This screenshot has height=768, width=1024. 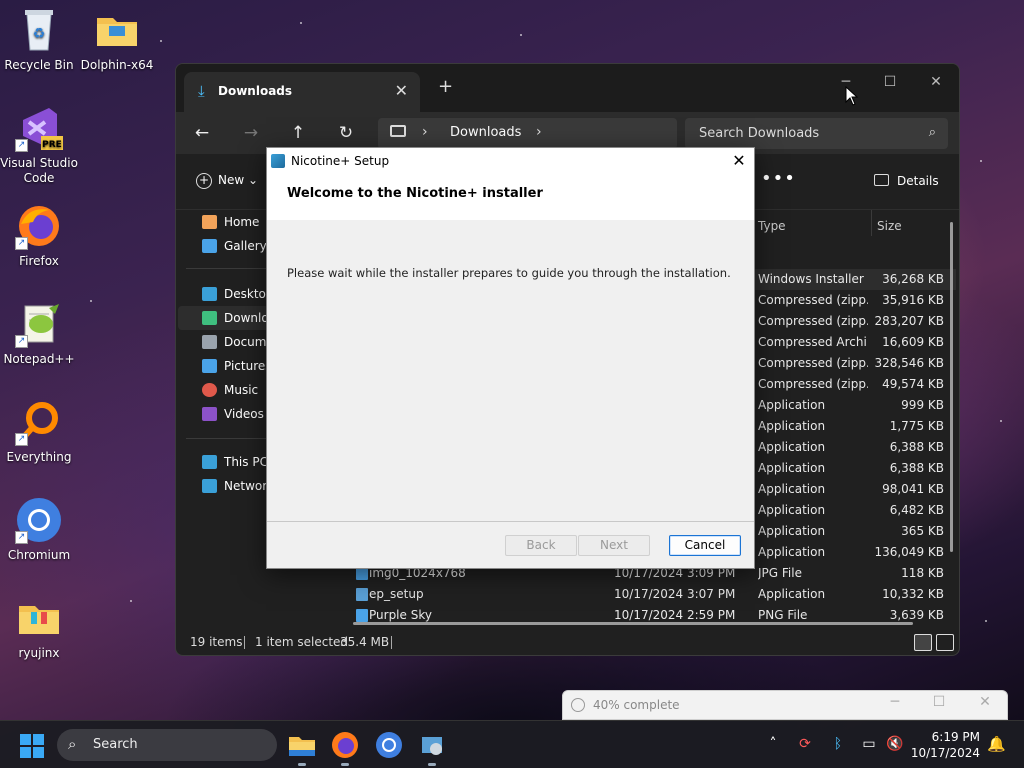 What do you see at coordinates (209, 294) in the screenshot?
I see `desktop-folder-icon` at bounding box center [209, 294].